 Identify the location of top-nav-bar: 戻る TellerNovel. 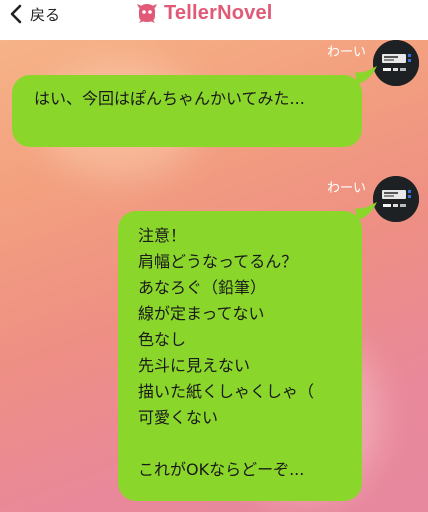
(214, 20).